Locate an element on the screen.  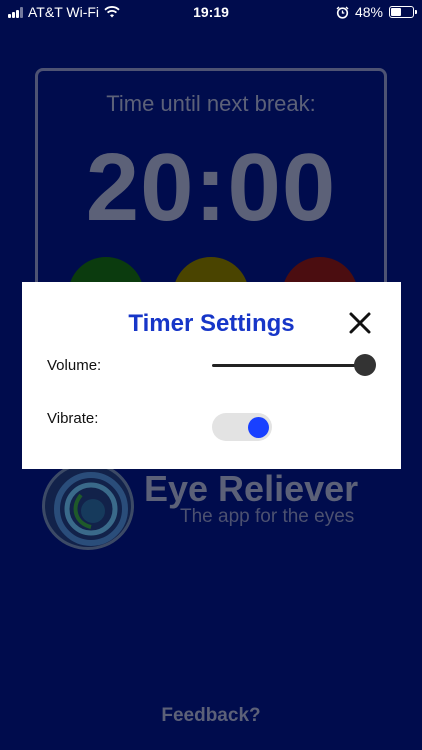
eye-logo-icon is located at coordinates (88, 506).